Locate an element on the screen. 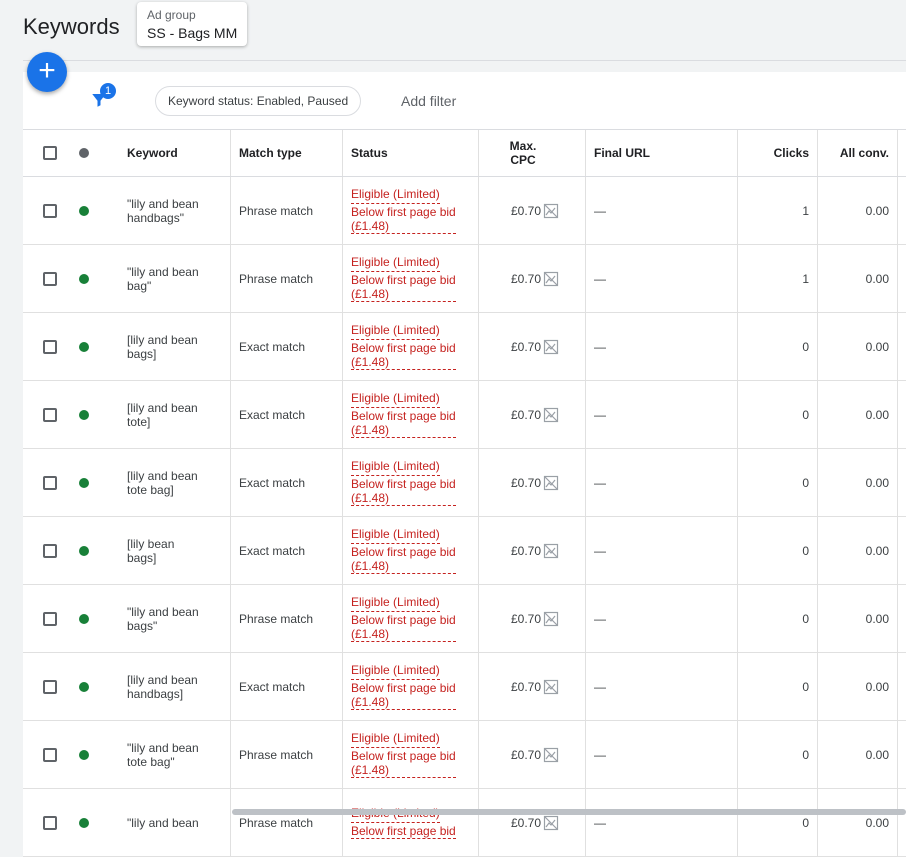  keyword-text: [lily and bean tote bag] is located at coordinates (162, 483).